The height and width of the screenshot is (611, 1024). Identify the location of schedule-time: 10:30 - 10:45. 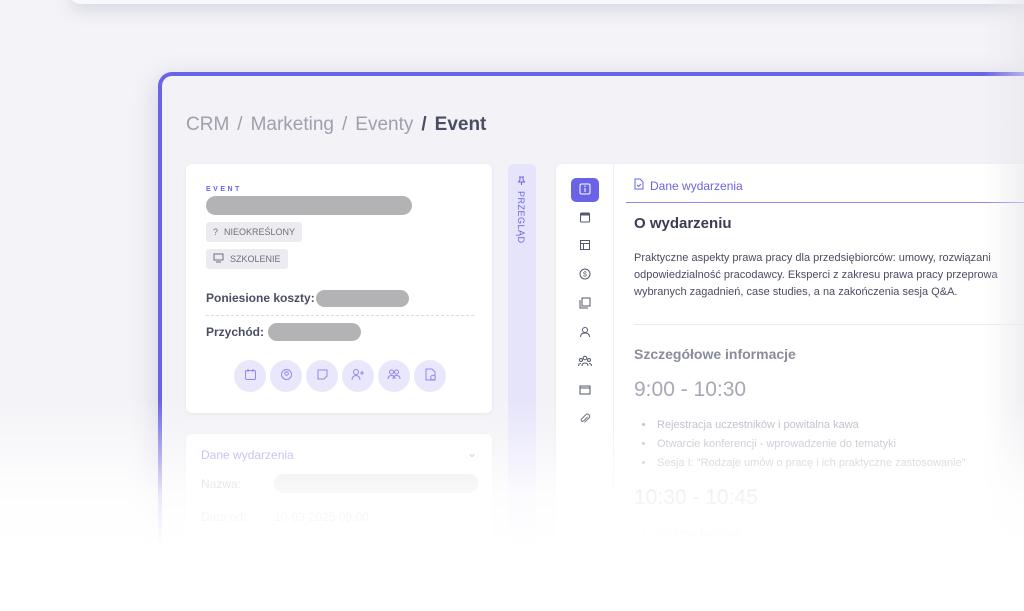
(696, 497).